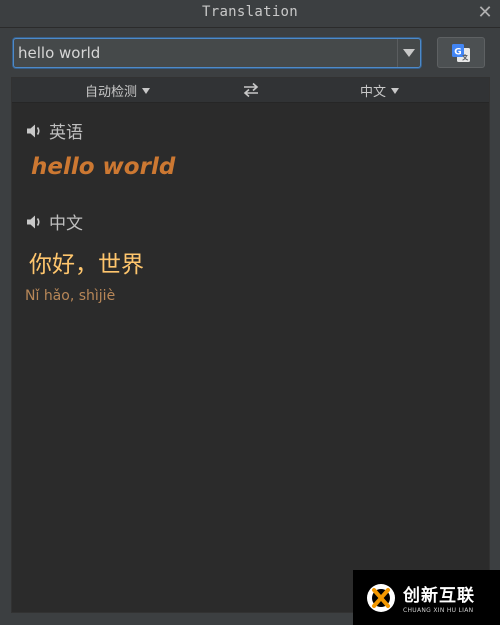  I want to click on swap-icon, so click(251, 92).